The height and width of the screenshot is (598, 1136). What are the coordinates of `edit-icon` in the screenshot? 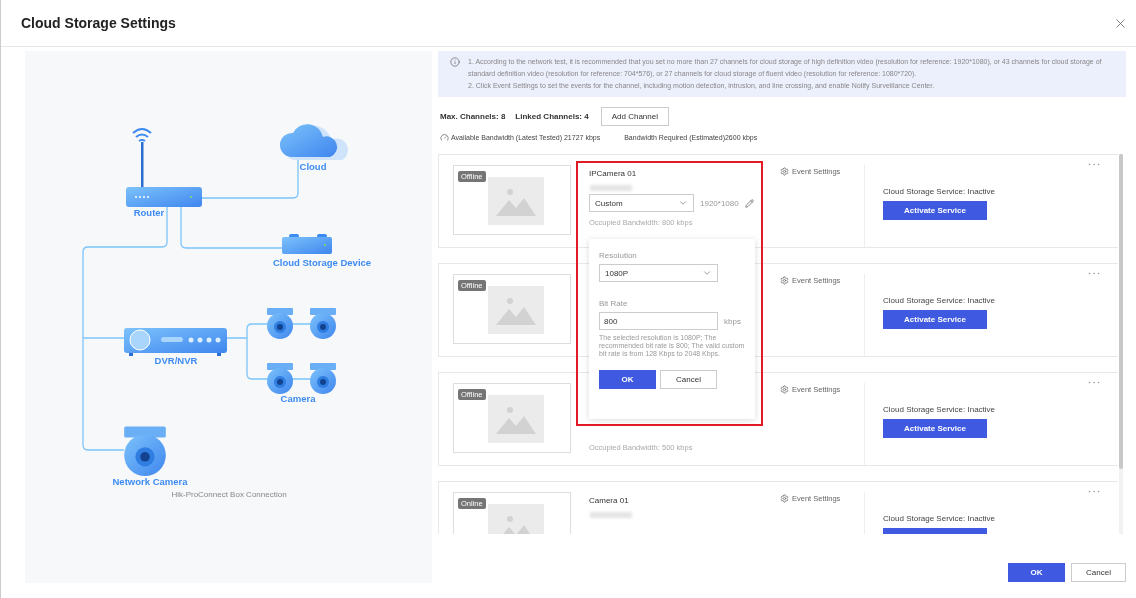 It's located at (749, 203).